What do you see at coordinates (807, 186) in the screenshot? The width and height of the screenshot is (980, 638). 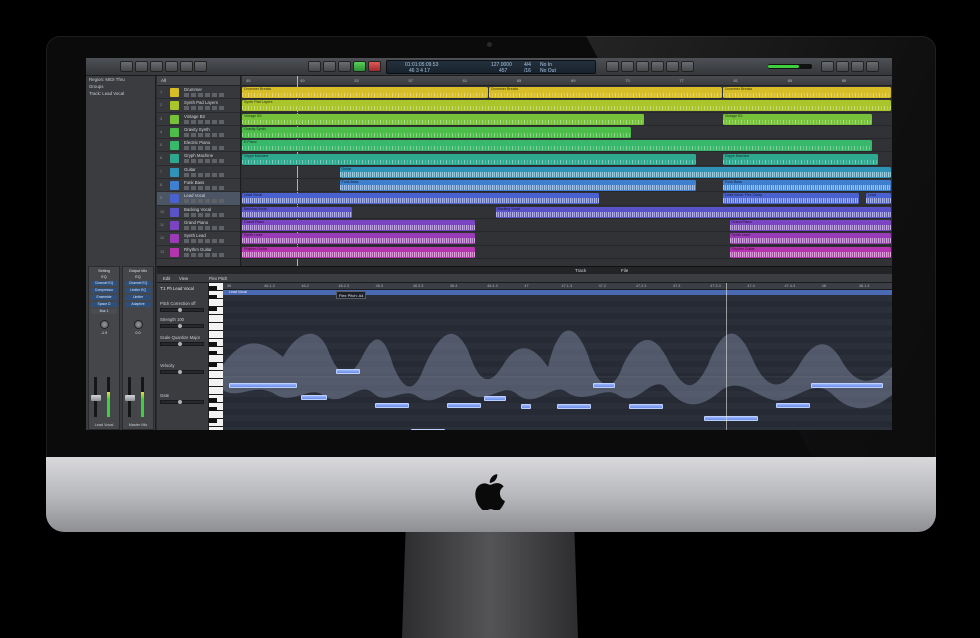 I see `region: Funk Bass` at bounding box center [807, 186].